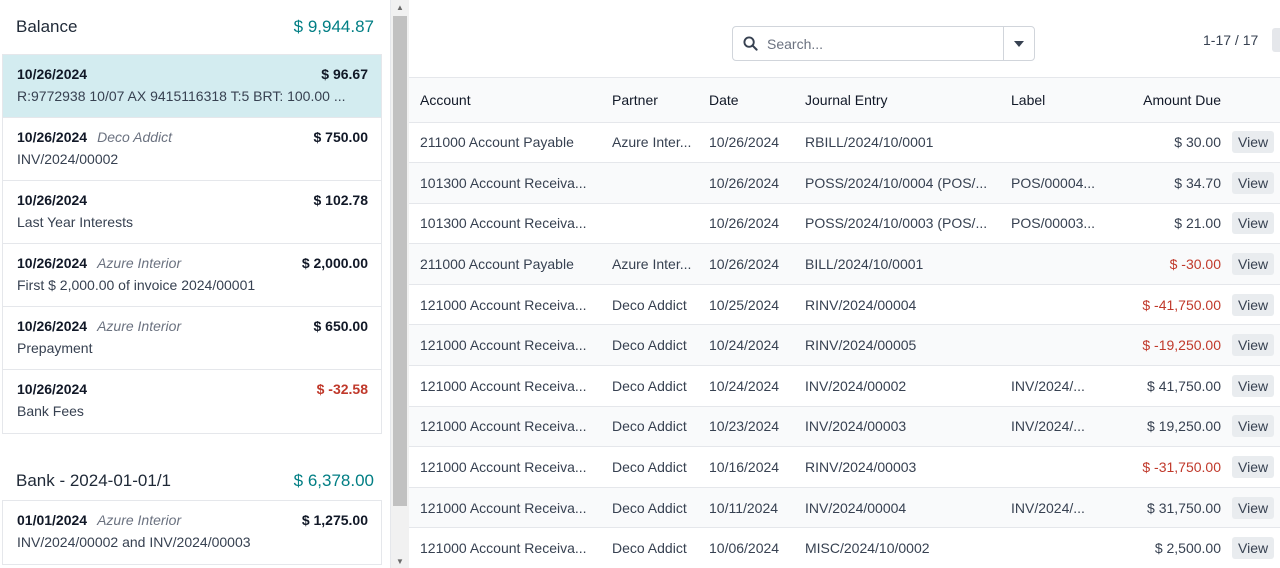 This screenshot has height=568, width=1280. I want to click on cell-date: 10/11/2024, so click(746, 508).